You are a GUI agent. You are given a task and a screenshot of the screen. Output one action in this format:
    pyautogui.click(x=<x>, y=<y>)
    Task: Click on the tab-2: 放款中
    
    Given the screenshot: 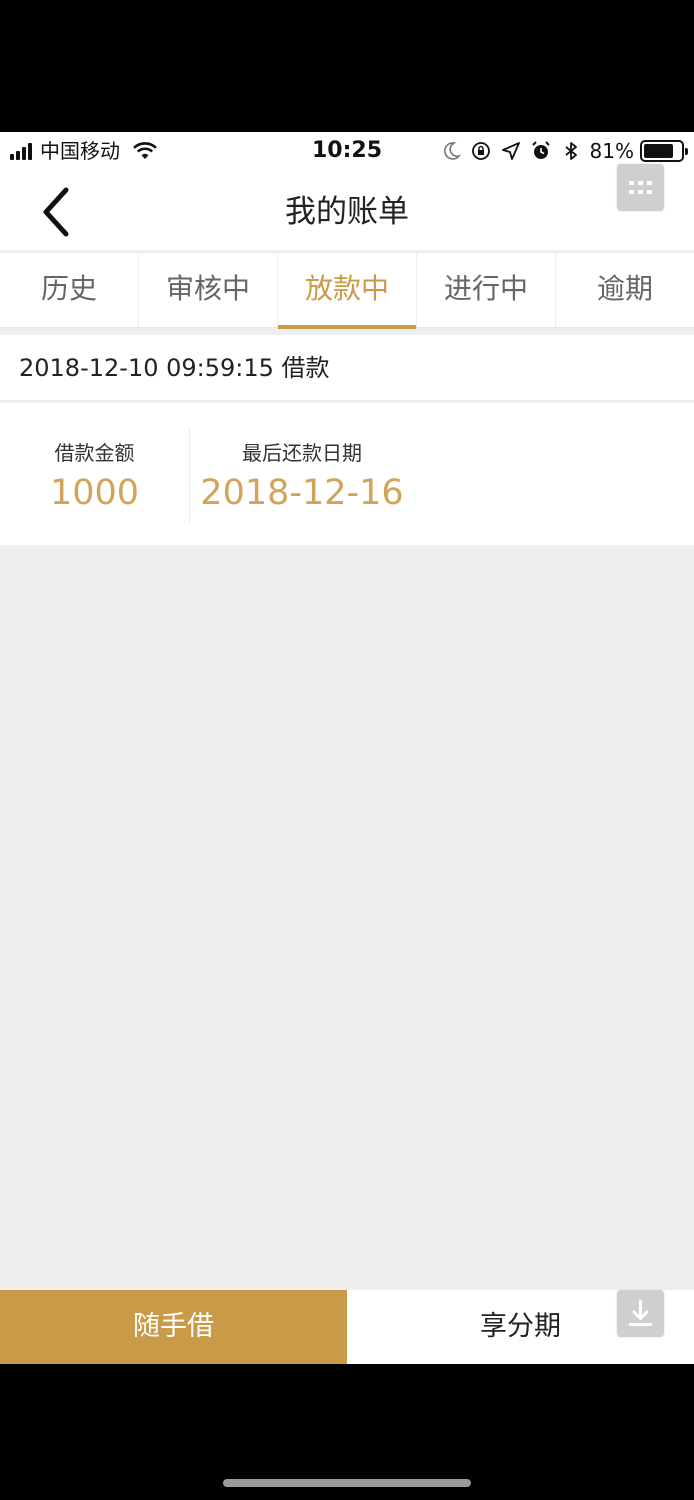 What is the action you would take?
    pyautogui.click(x=347, y=291)
    